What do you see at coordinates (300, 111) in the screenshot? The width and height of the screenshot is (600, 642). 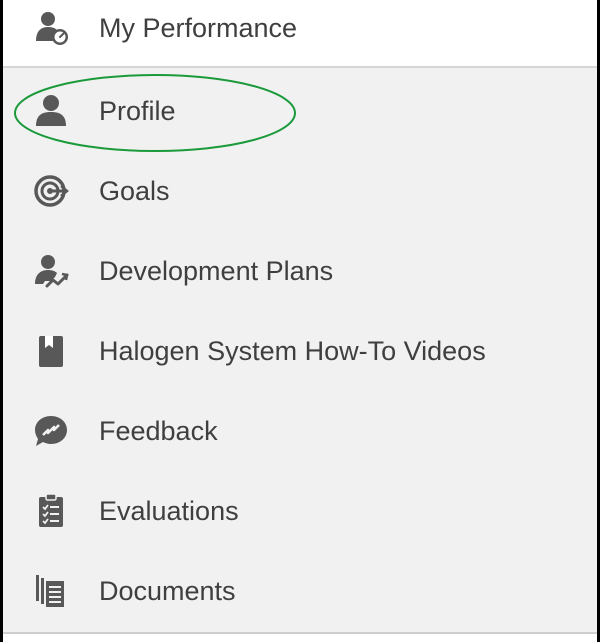 I see `menu-item-profile: Profile` at bounding box center [300, 111].